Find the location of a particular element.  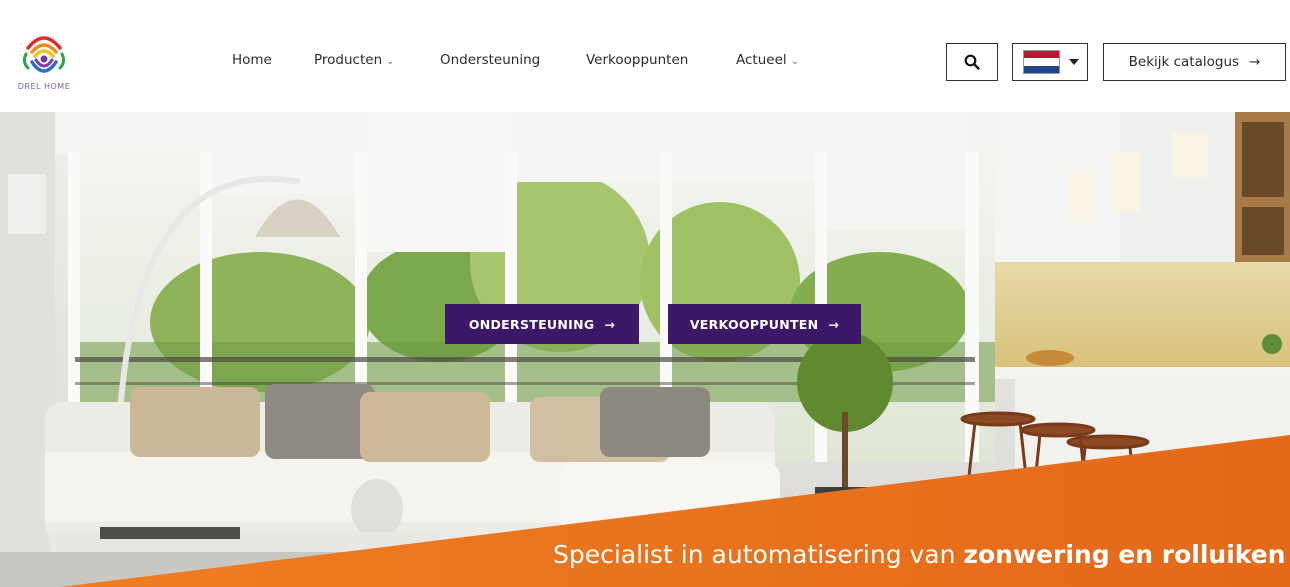

nav-item-label: Home is located at coordinates (252, 60).